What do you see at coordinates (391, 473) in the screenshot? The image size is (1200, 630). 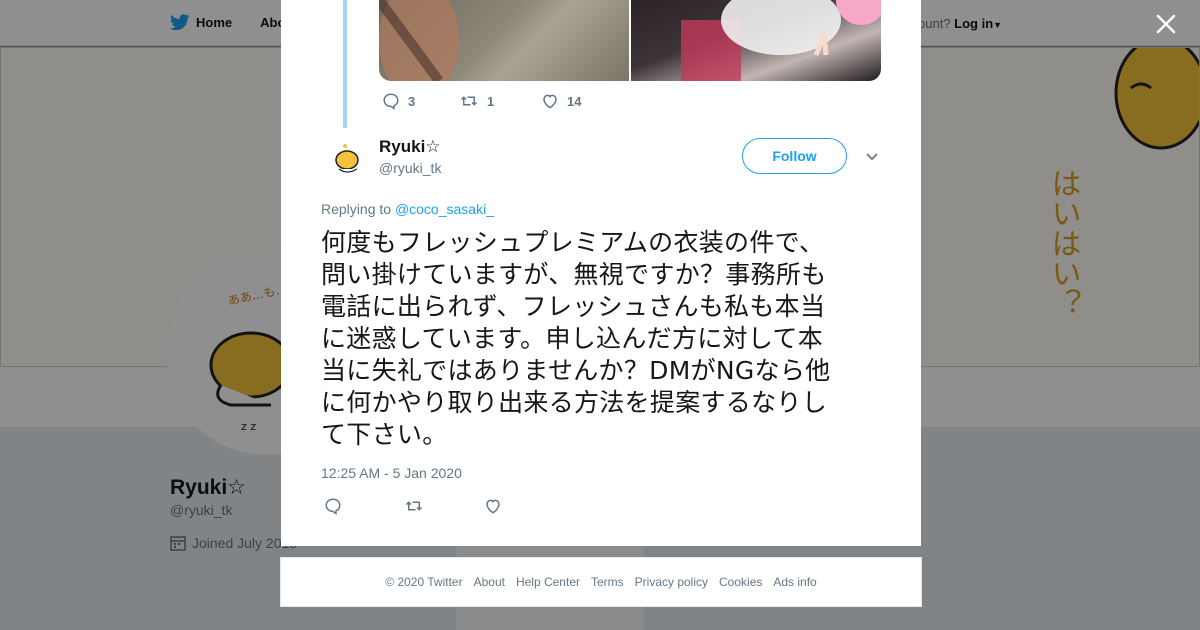 I see `tweet-timestamp: 12:25 AM - 5 Jan 2020` at bounding box center [391, 473].